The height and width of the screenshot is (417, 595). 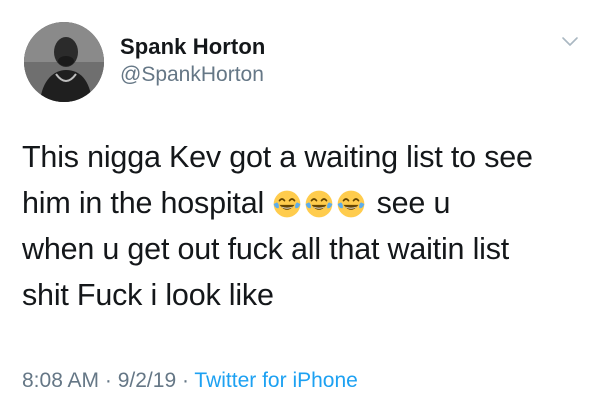 I want to click on tweet-source-link: Twitter for iPhone, so click(x=275, y=380).